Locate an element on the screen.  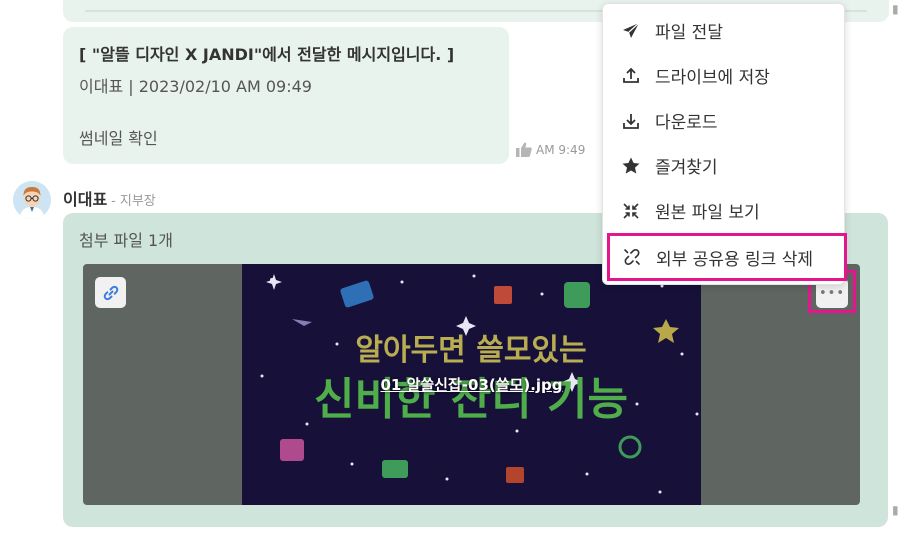
message-status: AM 9:49 is located at coordinates (550, 149).